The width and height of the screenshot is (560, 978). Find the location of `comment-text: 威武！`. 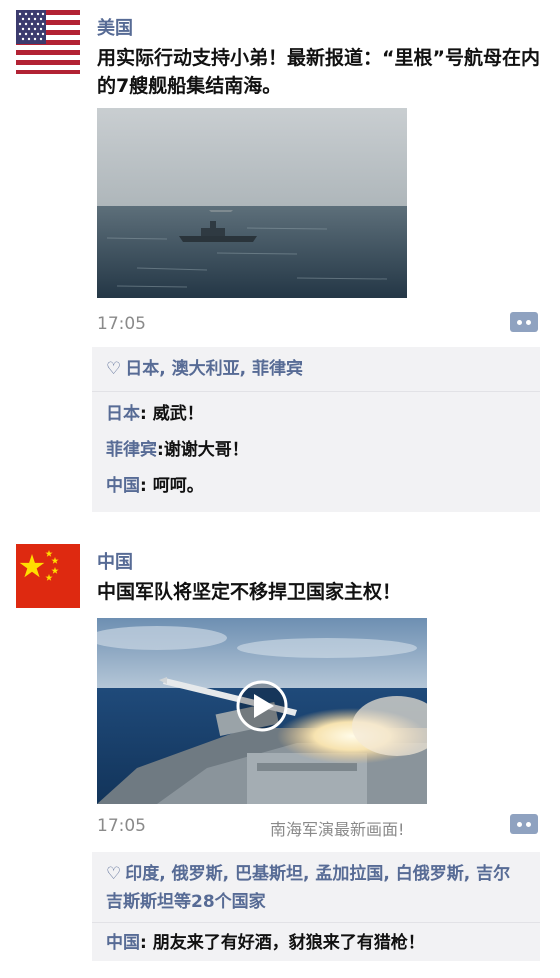

comment-text: 威武！ is located at coordinates (178, 414).